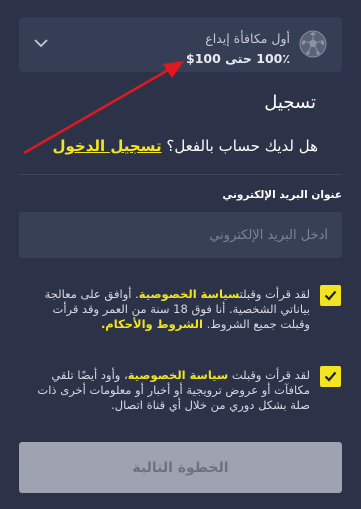 This screenshot has width=361, height=509. Describe the element at coordinates (313, 44) in the screenshot. I see `soccer-ball-icon` at that location.